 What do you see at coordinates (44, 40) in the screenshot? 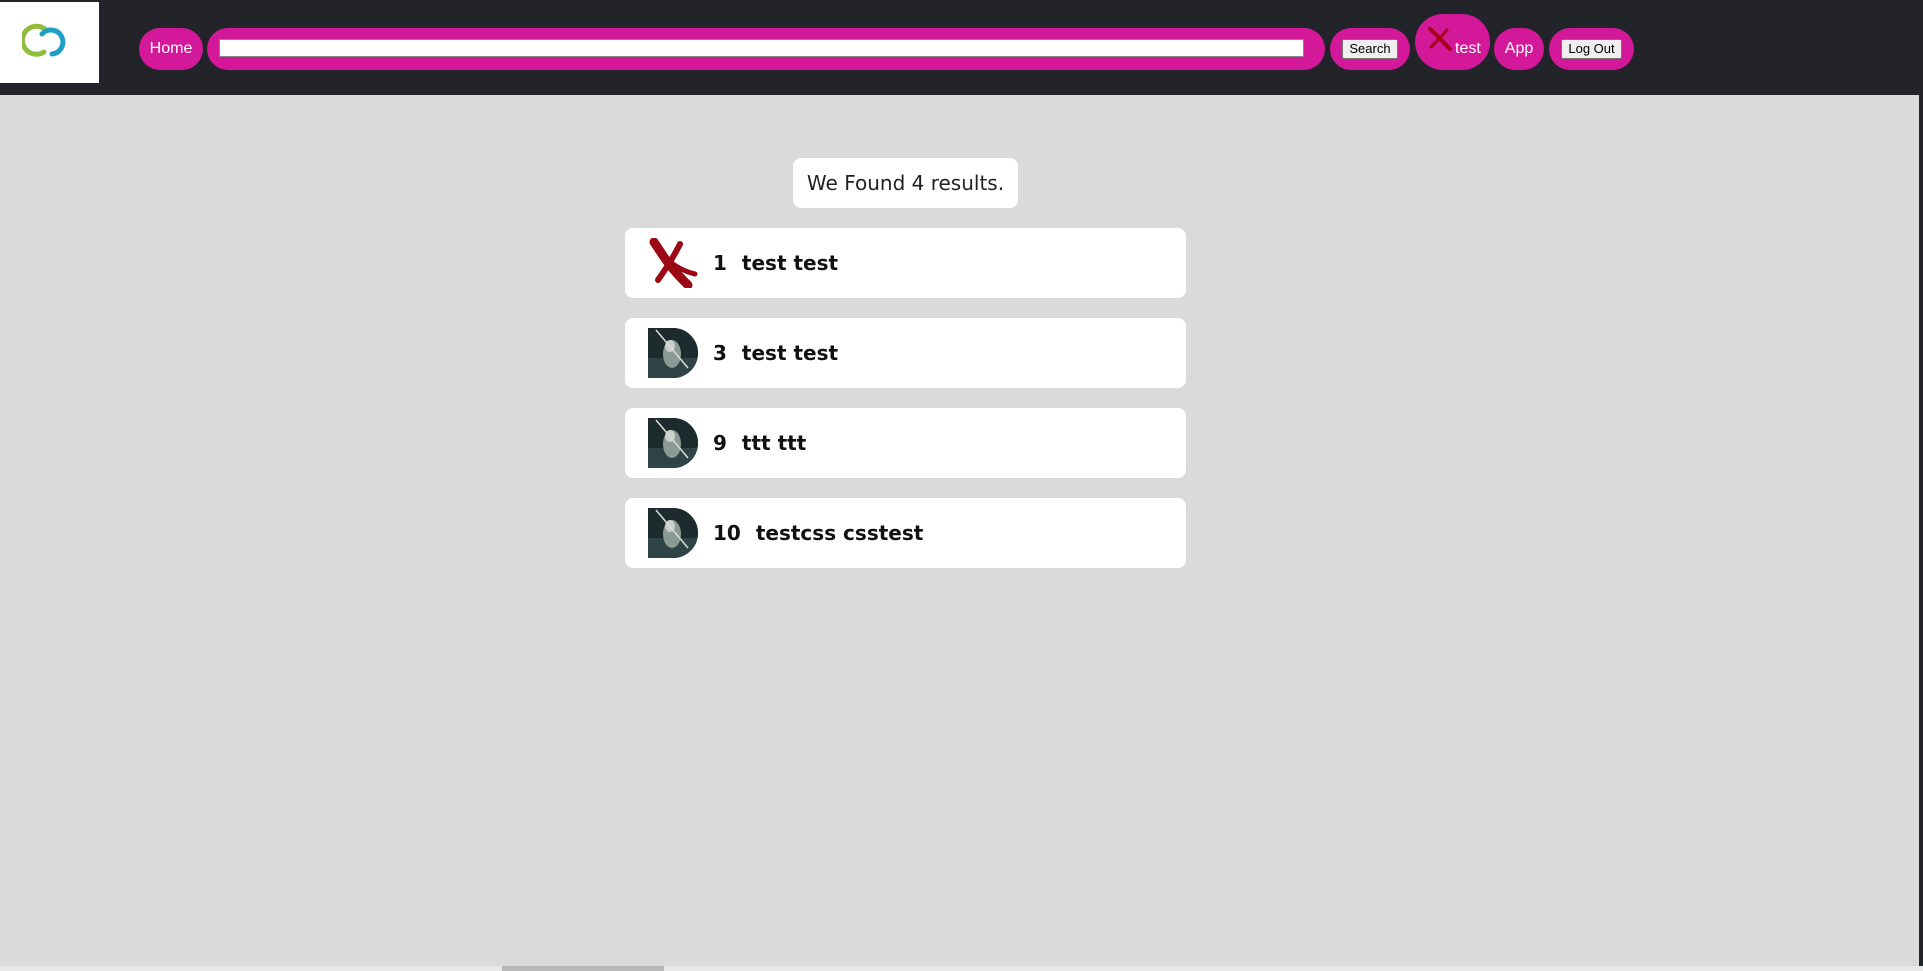
I see `logo-rings-icon` at bounding box center [44, 40].